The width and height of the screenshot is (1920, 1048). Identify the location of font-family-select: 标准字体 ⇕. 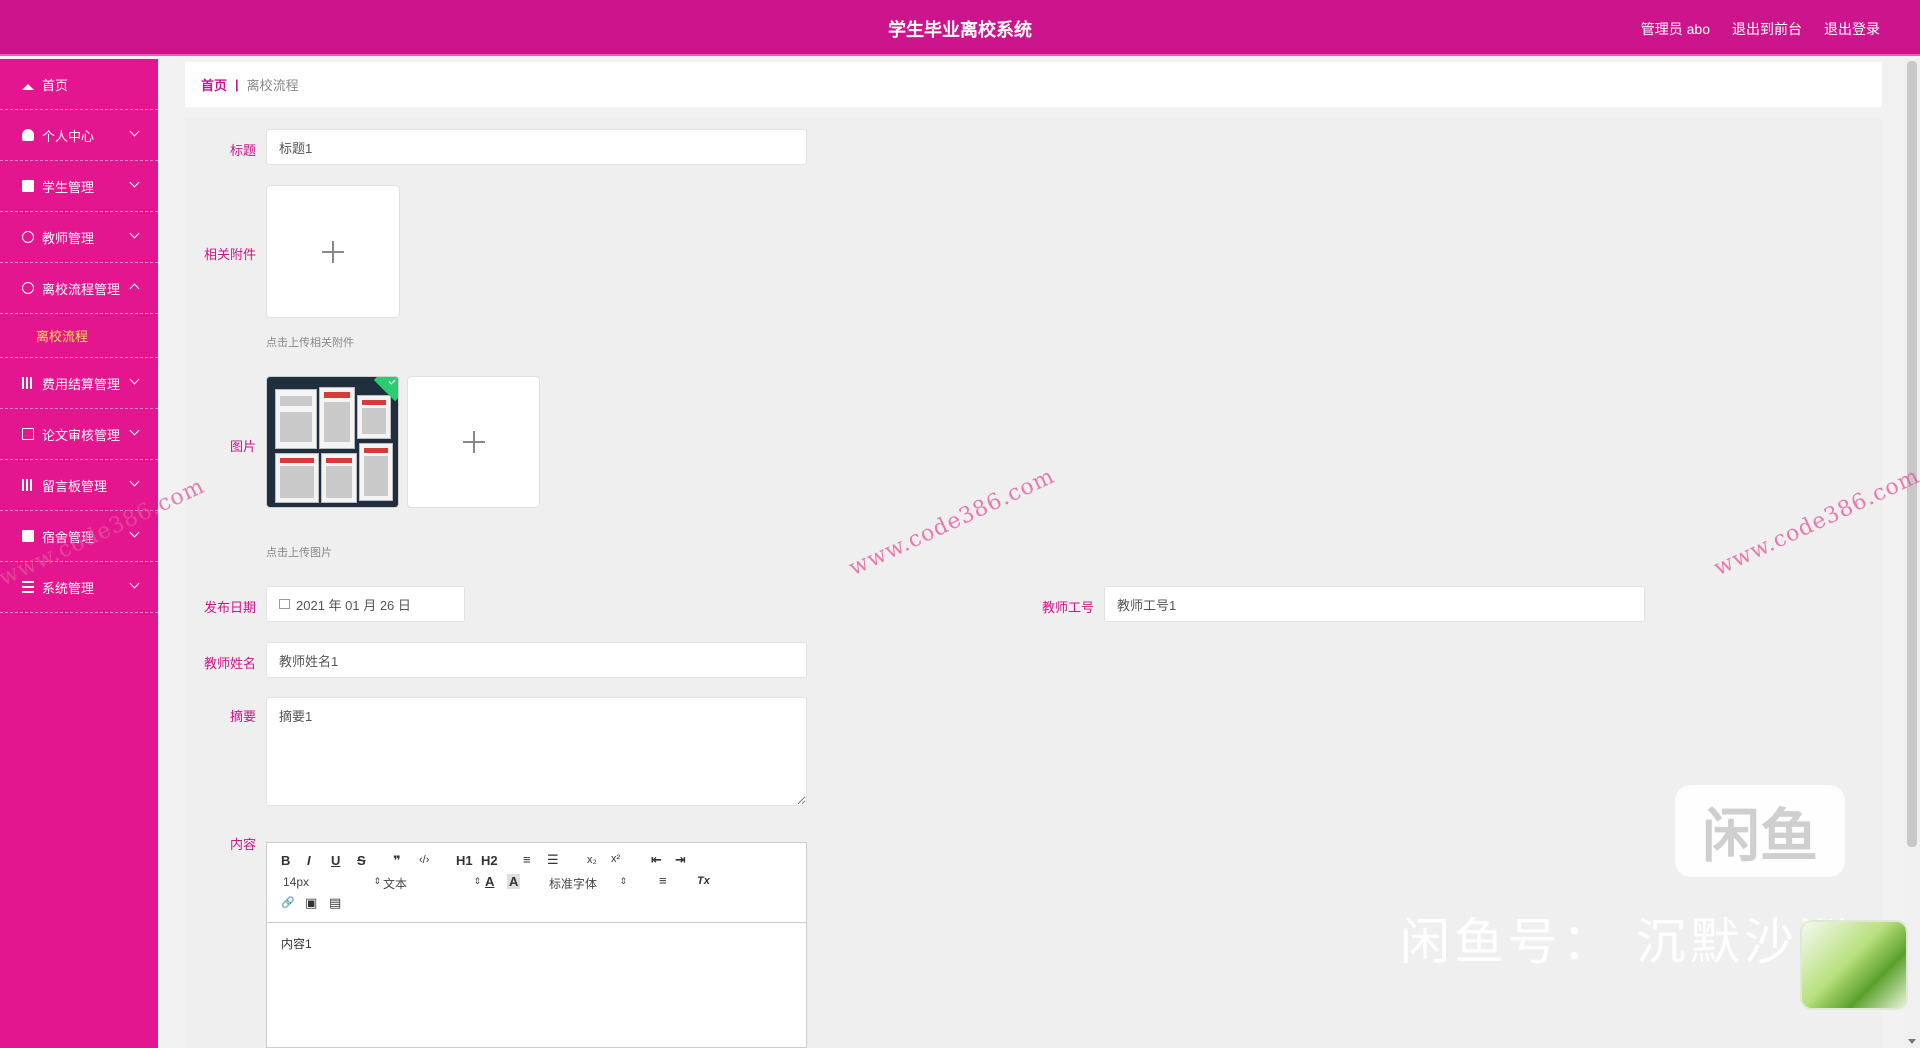
(588, 883).